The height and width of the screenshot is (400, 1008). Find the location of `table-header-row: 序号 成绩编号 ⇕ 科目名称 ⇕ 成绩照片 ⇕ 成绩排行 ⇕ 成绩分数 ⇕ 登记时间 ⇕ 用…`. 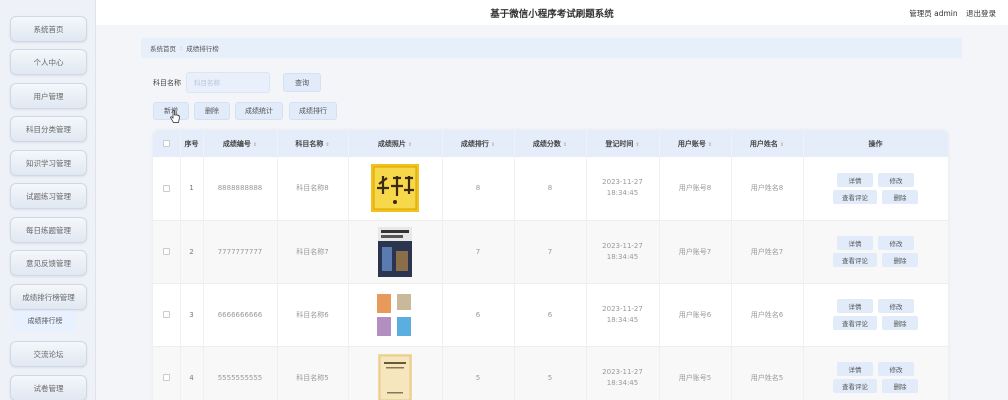

table-header-row: 序号 成绩编号 ⇕ 科目名称 ⇕ 成绩照片 ⇕ 成绩排行 ⇕ 成绩分数 ⇕ 登记时间 ⇕ 用… is located at coordinates (550, 143).